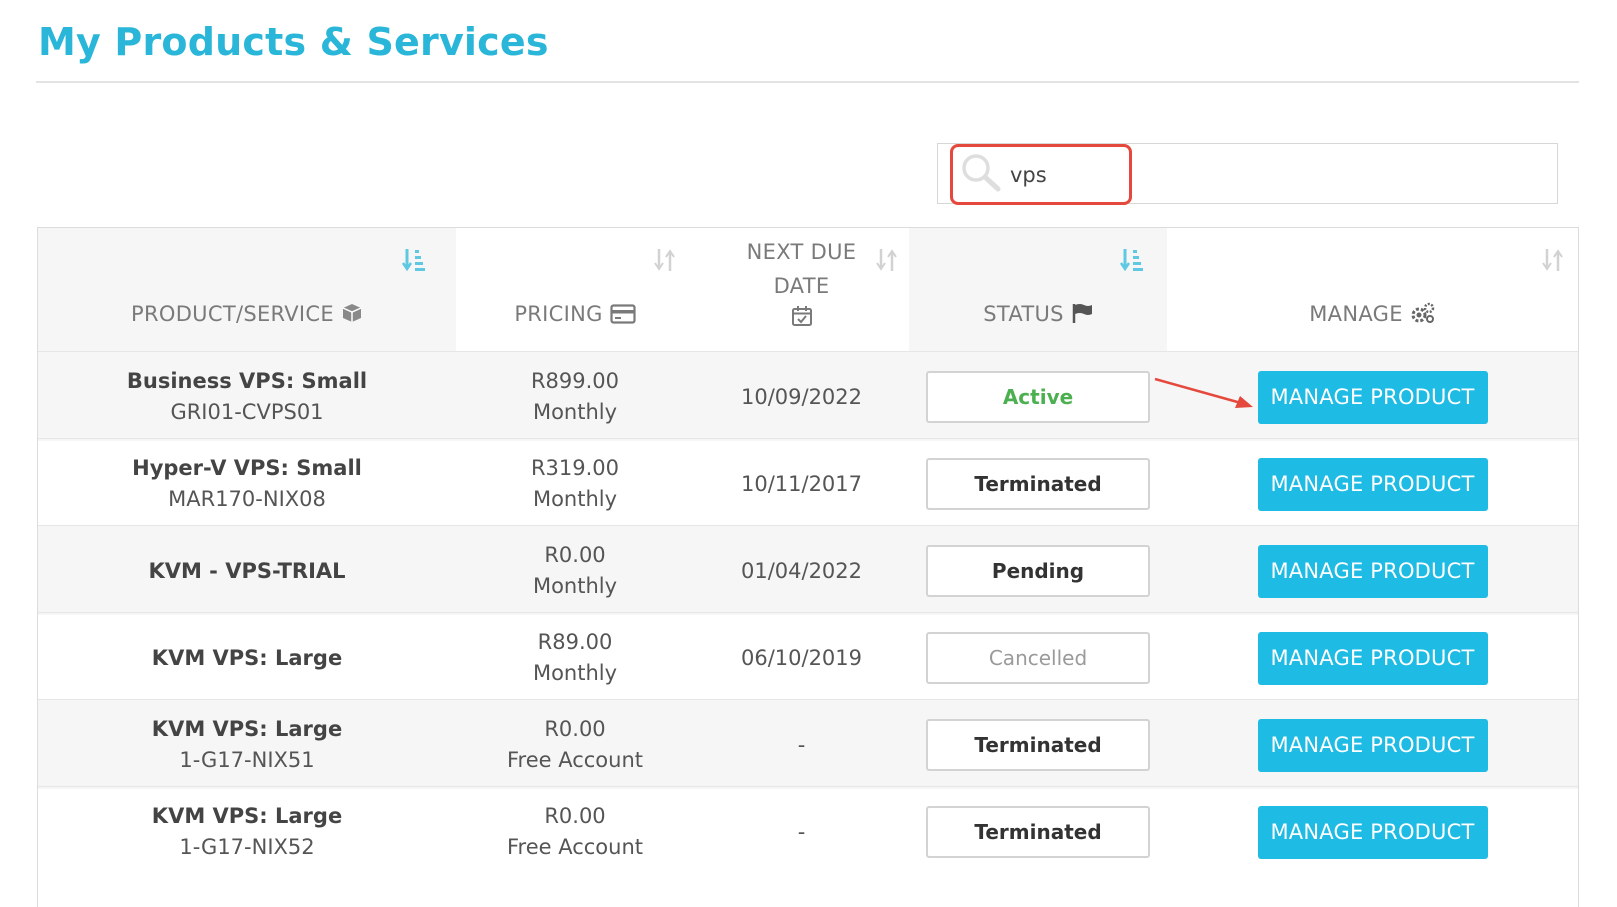  Describe the element at coordinates (575, 381) in the screenshot. I see `product-price: R899.00` at that location.